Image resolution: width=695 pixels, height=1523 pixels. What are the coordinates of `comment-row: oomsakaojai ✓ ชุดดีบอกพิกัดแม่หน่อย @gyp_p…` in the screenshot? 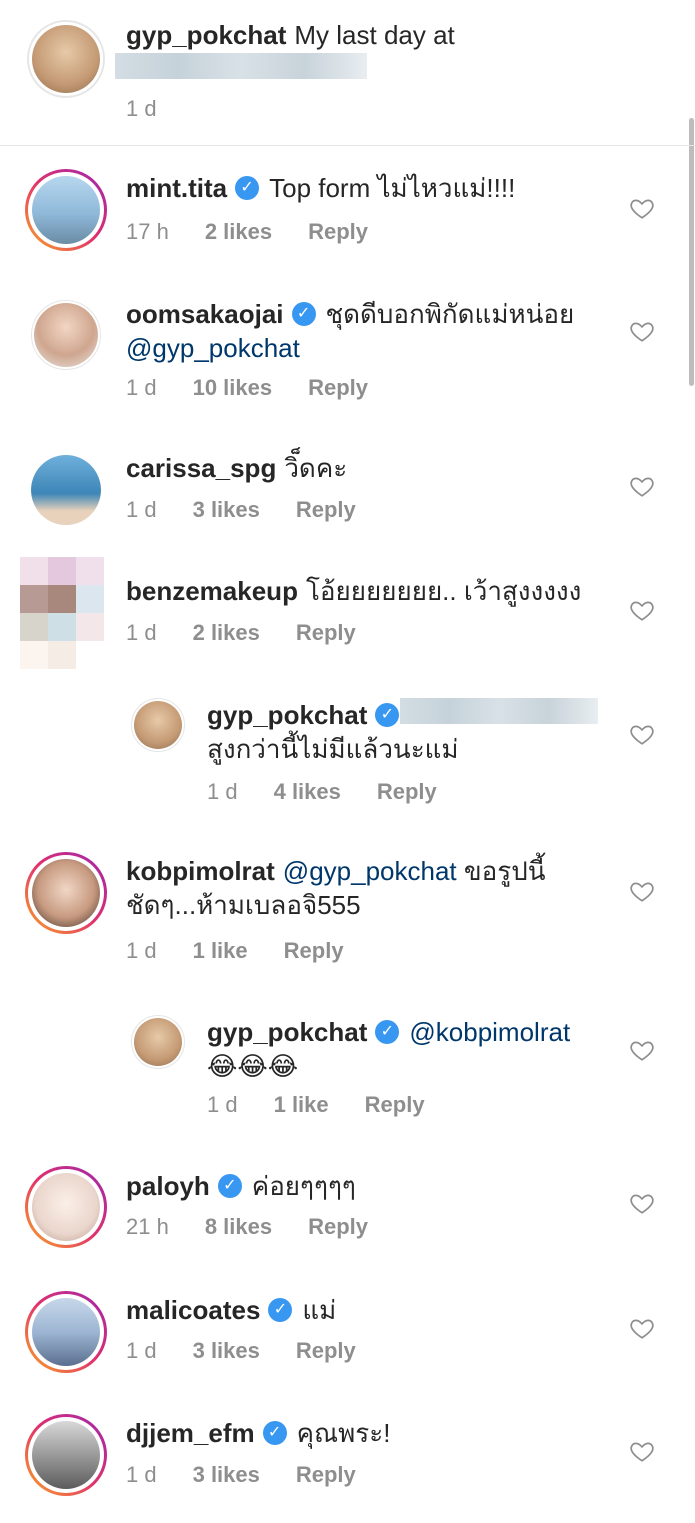 It's located at (347, 350).